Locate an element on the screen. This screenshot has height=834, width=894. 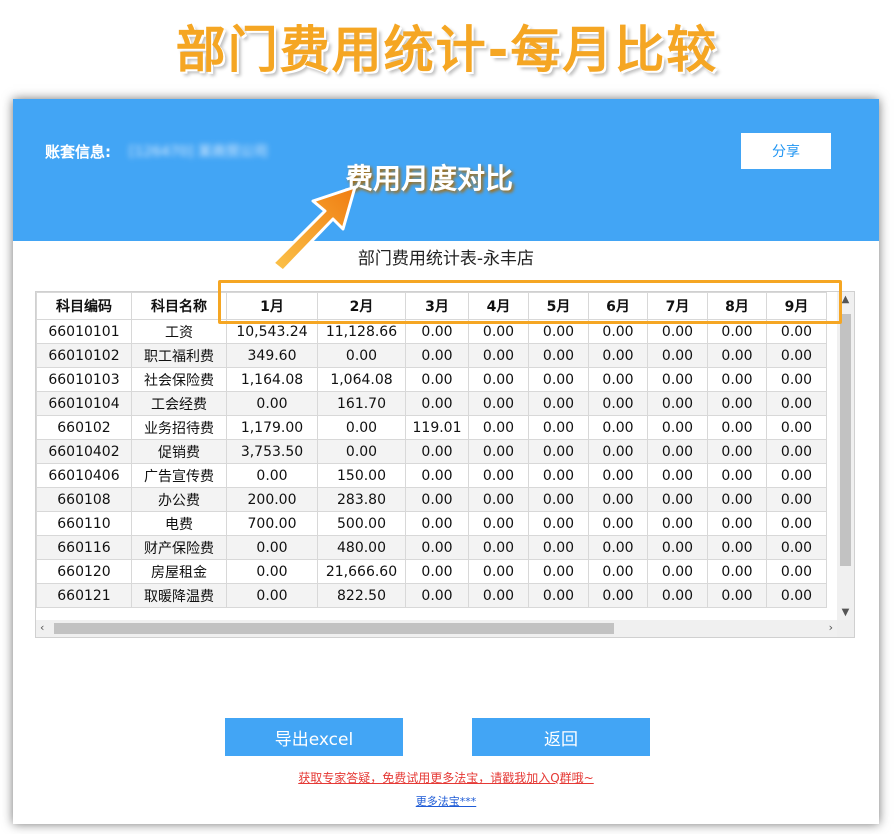
table-cell: 66010101 is located at coordinates (84, 331).